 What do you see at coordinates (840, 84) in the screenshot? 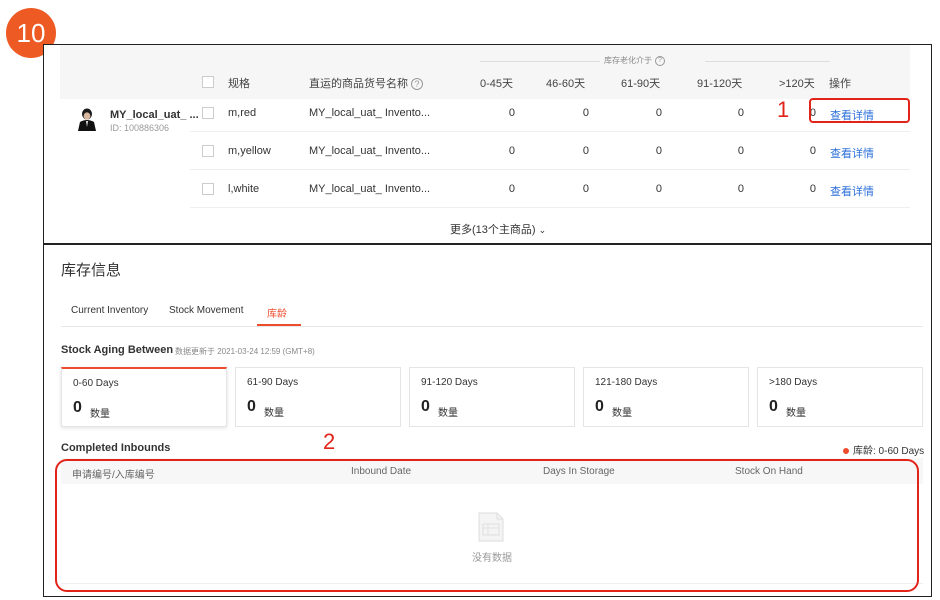
I see `column-header-action: 操作` at bounding box center [840, 84].